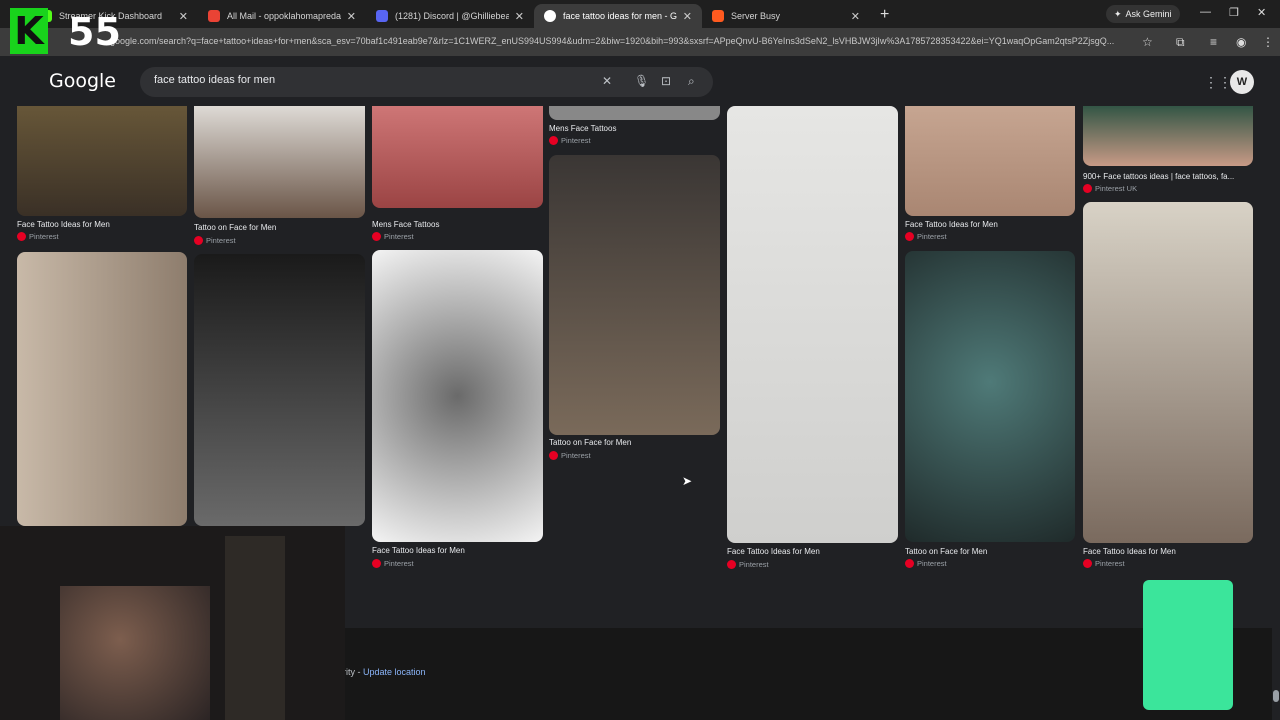 The width and height of the screenshot is (1280, 720). I want to click on gmail-icon, so click(214, 16).